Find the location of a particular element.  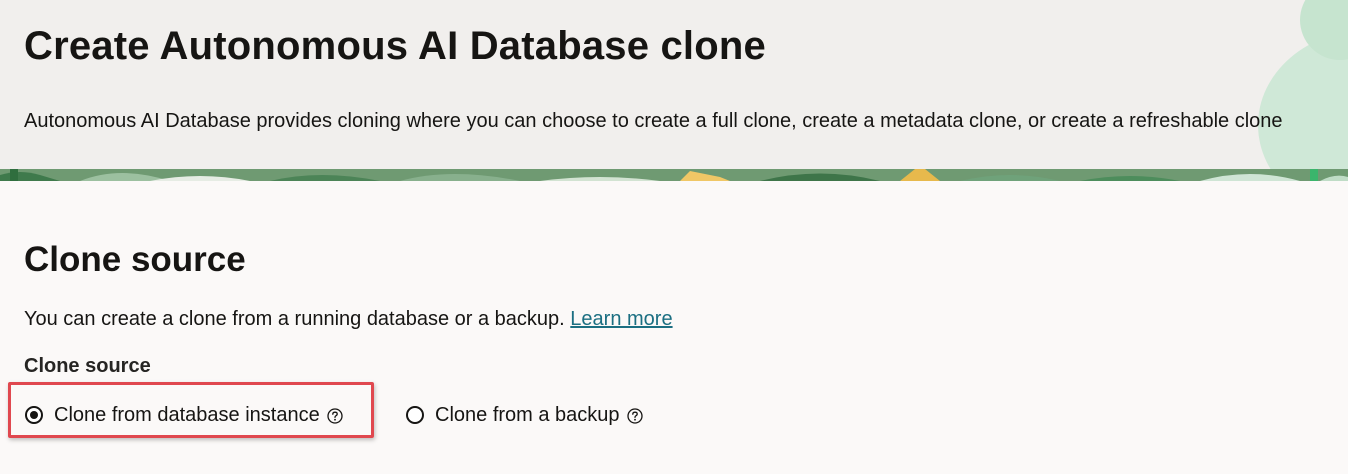

radio-clone-from-backup: Clone from a backup is located at coordinates (524, 415).